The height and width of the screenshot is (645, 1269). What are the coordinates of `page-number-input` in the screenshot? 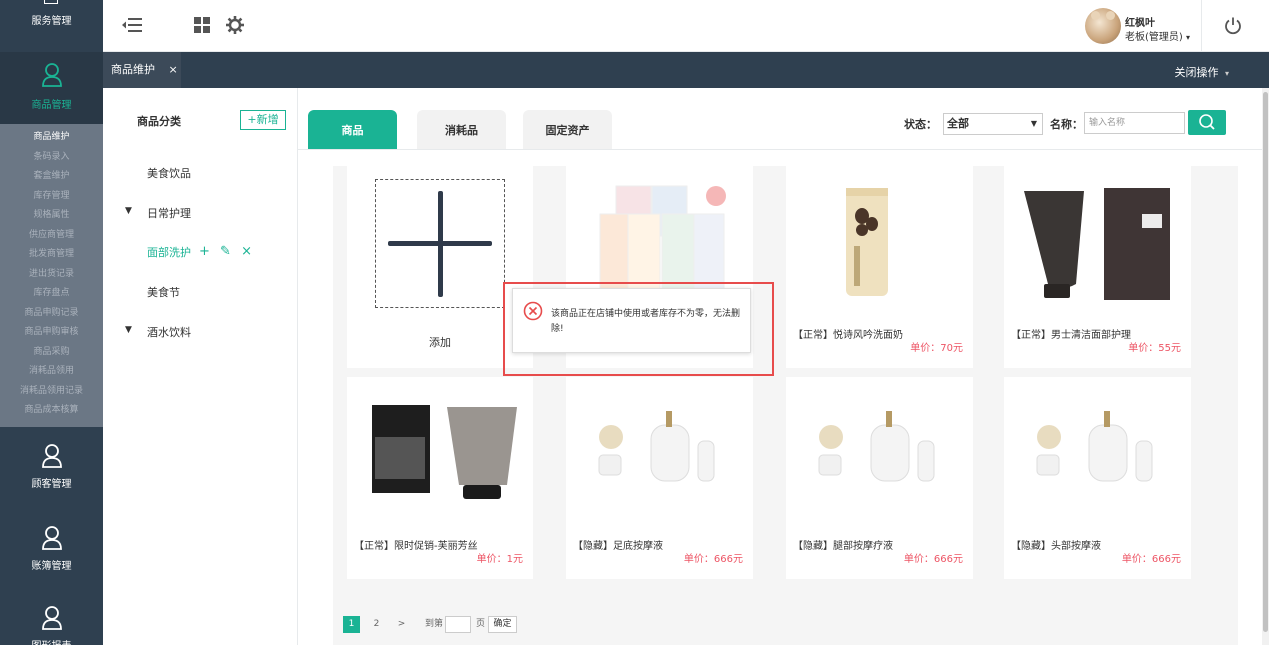 It's located at (458, 624).